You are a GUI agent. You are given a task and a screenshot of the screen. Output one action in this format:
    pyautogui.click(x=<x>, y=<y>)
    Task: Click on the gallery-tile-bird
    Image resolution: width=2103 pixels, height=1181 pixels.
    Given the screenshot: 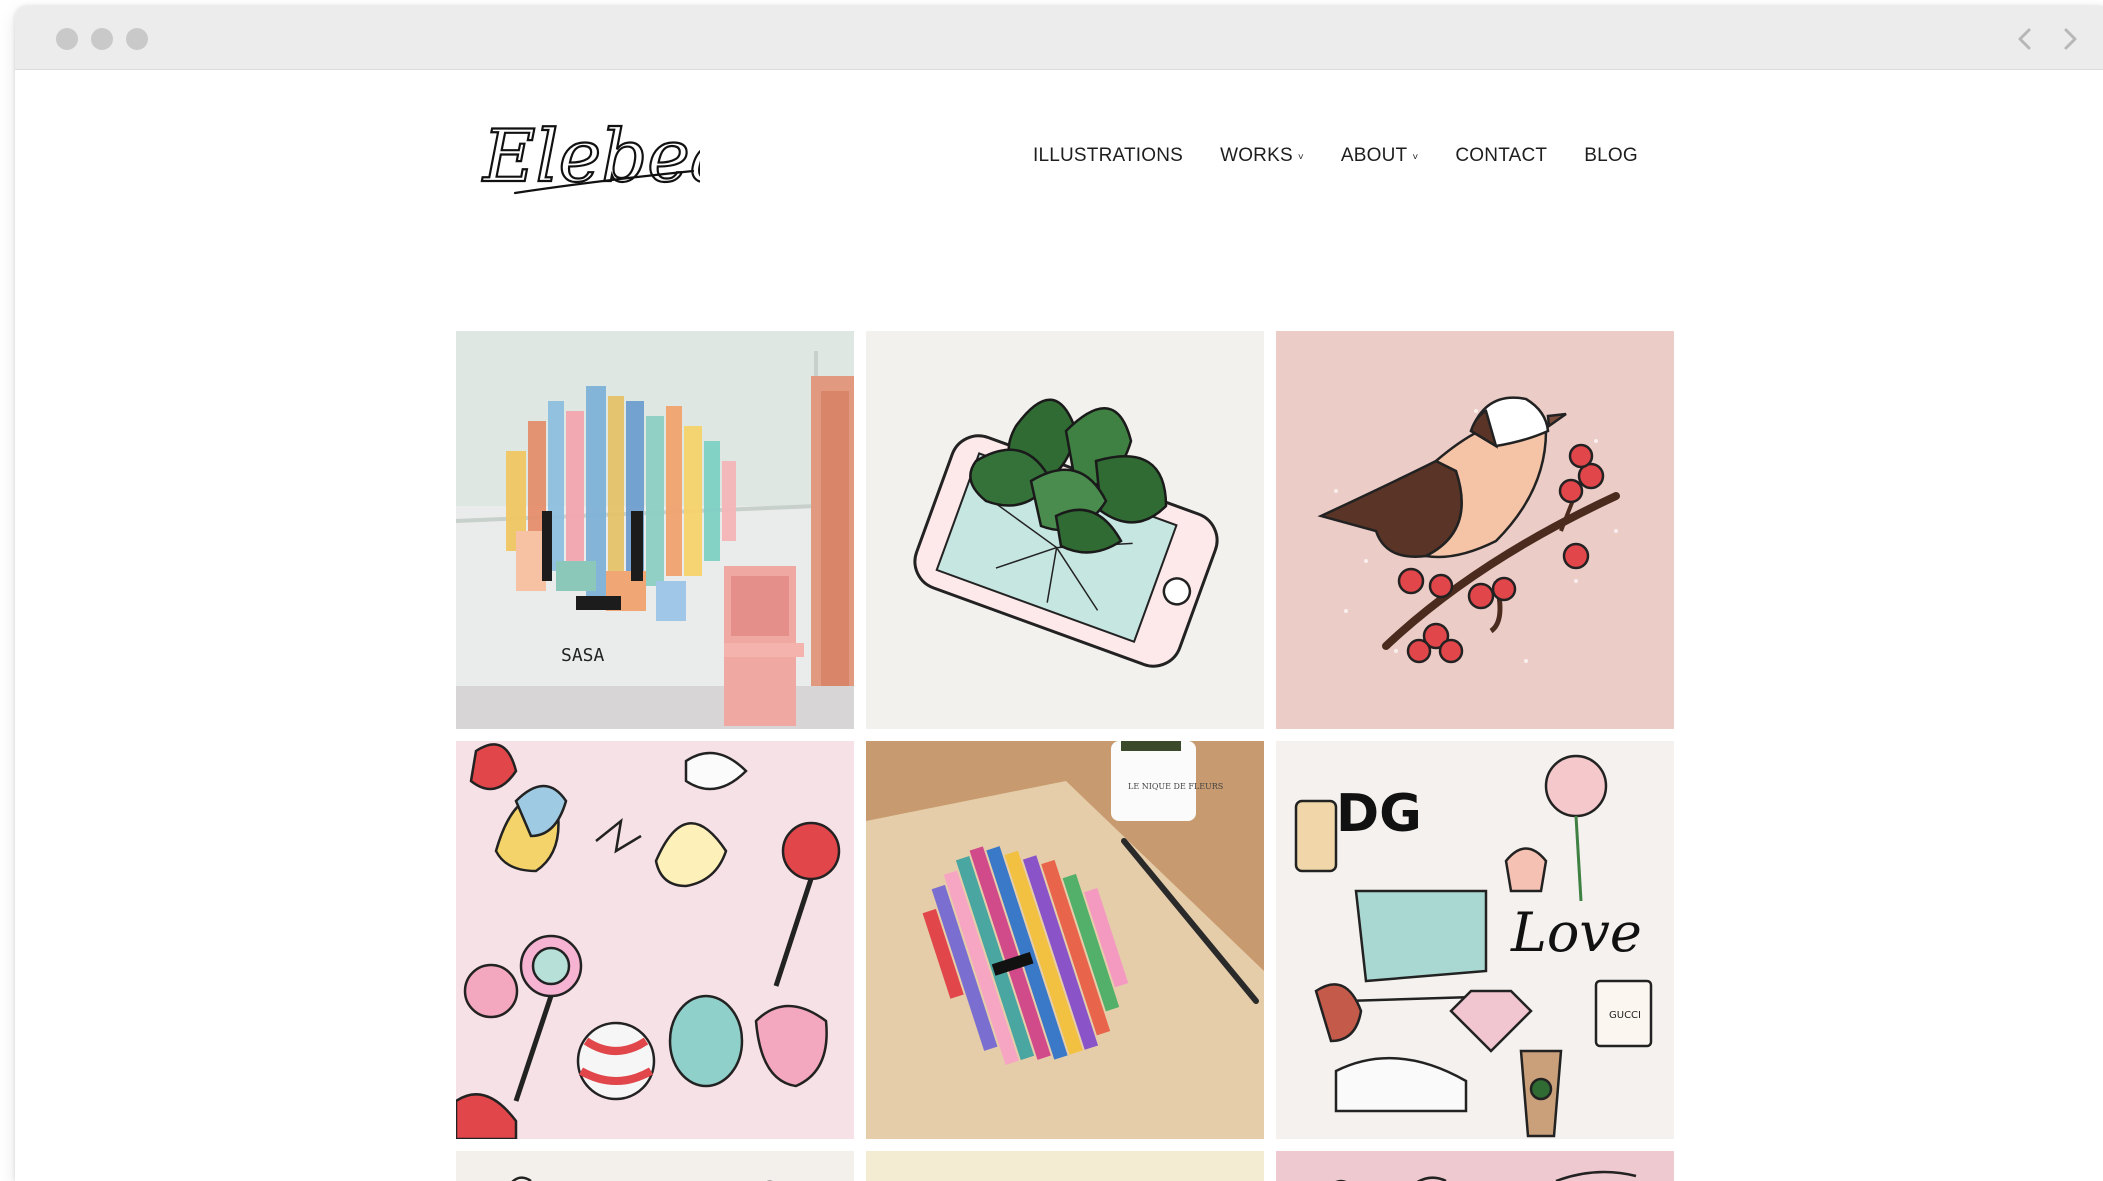 What is the action you would take?
    pyautogui.click(x=1475, y=530)
    